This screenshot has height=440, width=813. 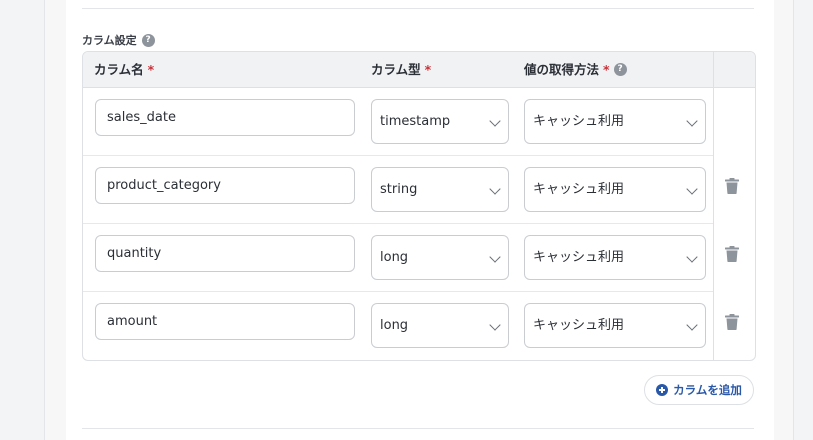 What do you see at coordinates (119, 69) in the screenshot?
I see `header-column-name-label: カラム名` at bounding box center [119, 69].